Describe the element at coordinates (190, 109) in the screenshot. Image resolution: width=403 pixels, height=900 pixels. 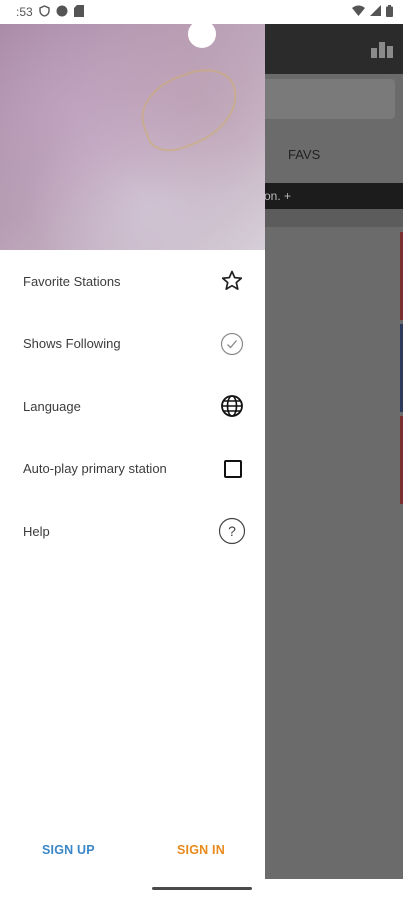
I see `header-decoration` at that location.